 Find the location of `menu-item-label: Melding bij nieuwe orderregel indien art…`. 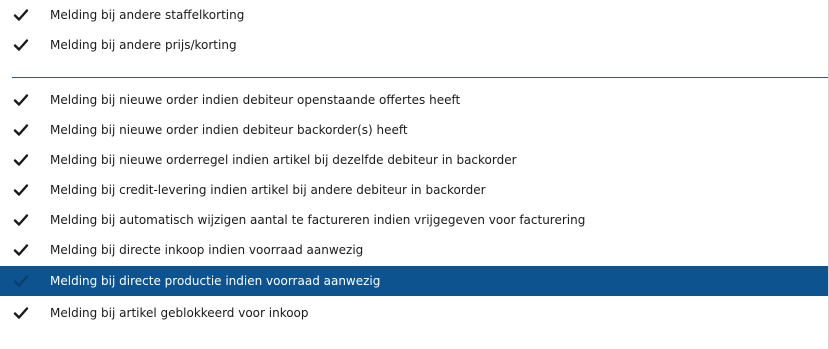

menu-item-label: Melding bij nieuwe orderregel indien art… is located at coordinates (283, 160).